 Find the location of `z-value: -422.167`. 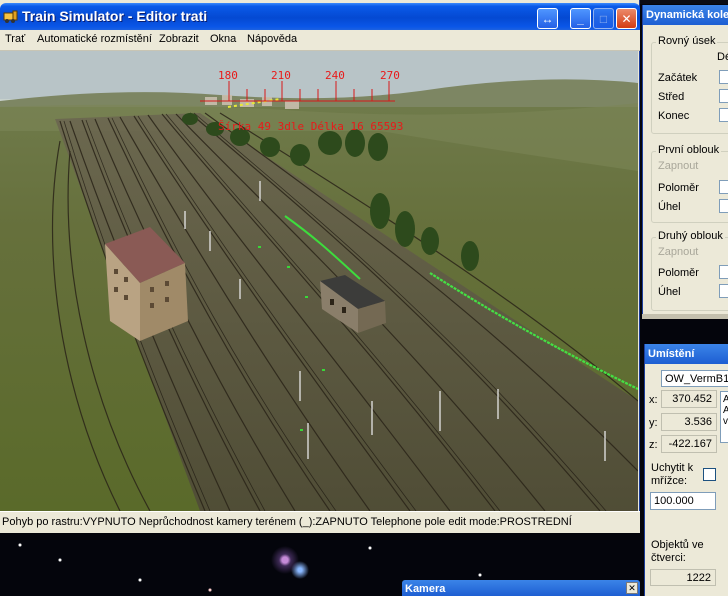

z-value: -422.167 is located at coordinates (689, 444).